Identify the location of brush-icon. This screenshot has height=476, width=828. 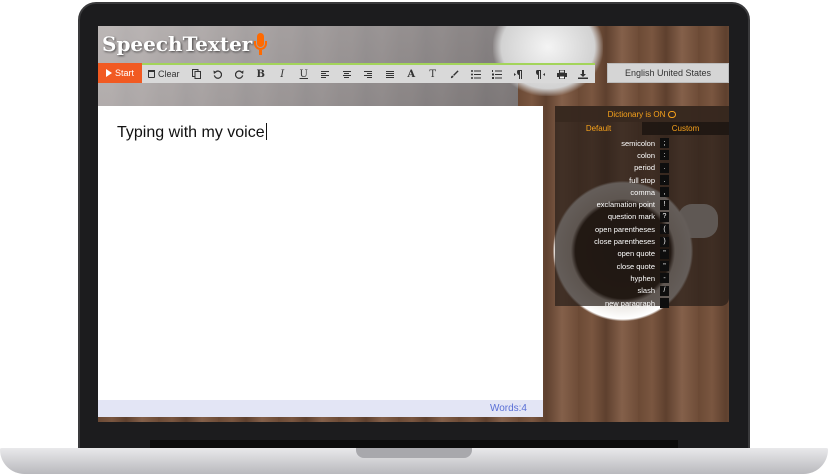
(455, 74).